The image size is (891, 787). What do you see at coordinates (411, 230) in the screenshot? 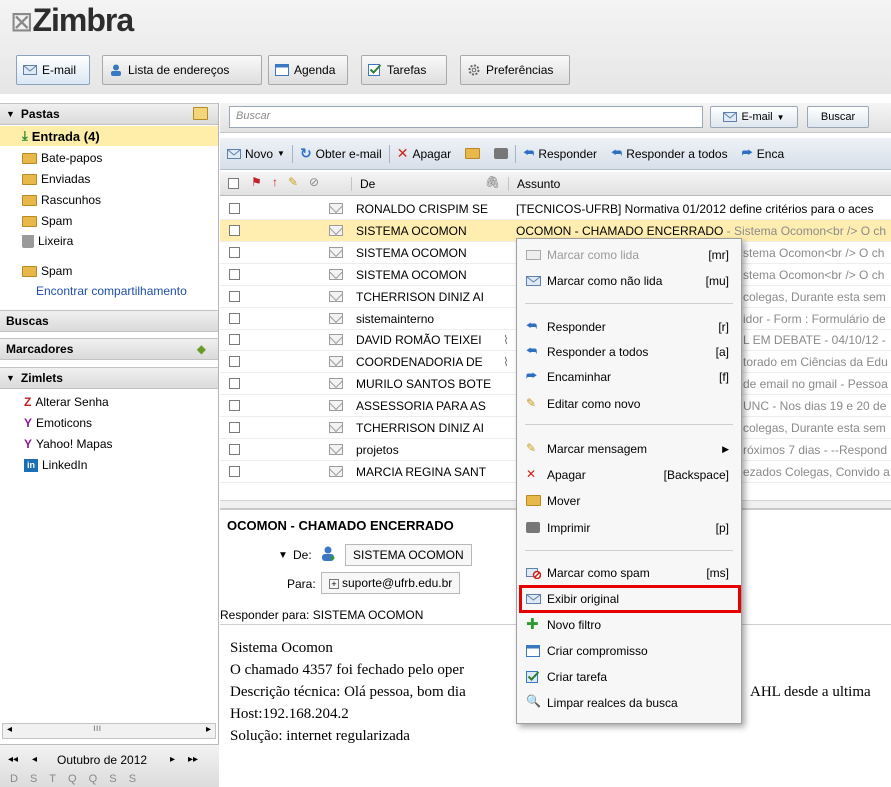
I see `row-from: SISTEMA OCOMON` at bounding box center [411, 230].